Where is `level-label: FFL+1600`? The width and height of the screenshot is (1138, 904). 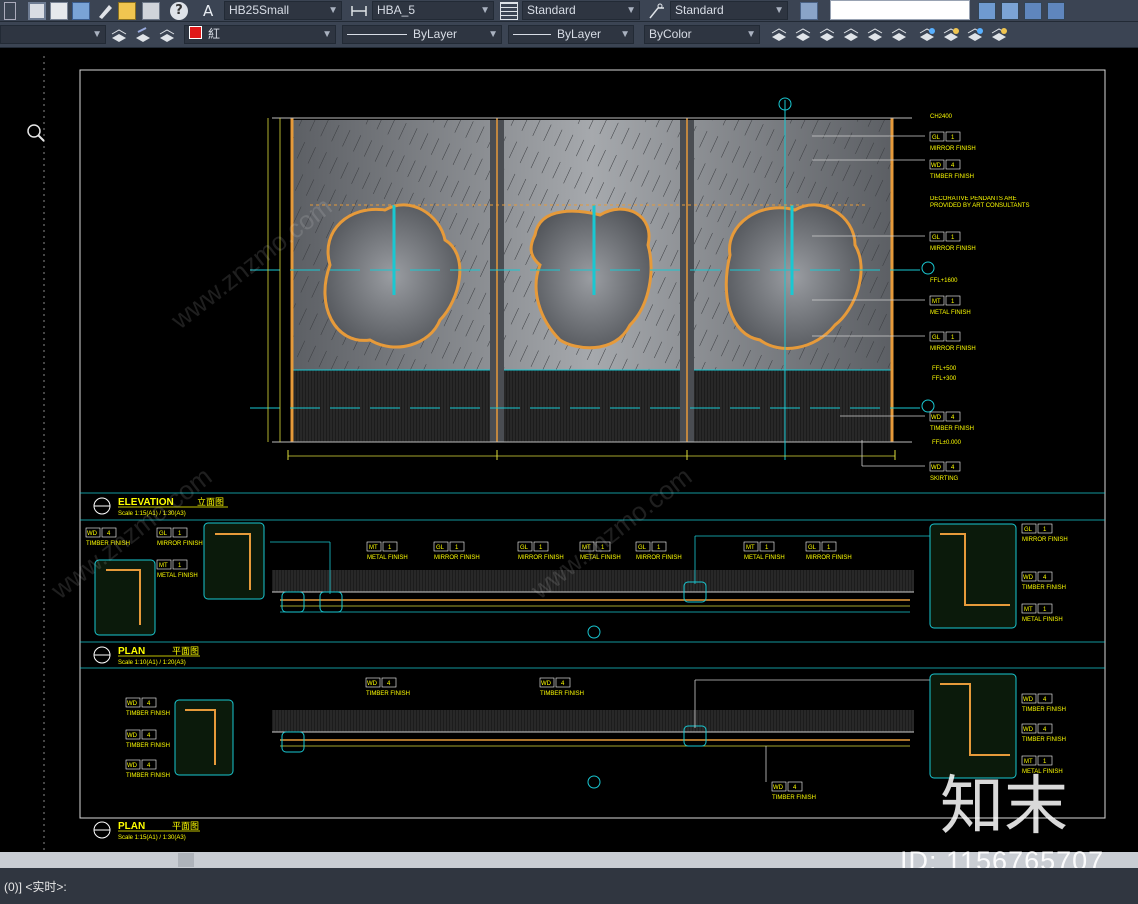
level-label: FFL+1600 is located at coordinates (944, 281).